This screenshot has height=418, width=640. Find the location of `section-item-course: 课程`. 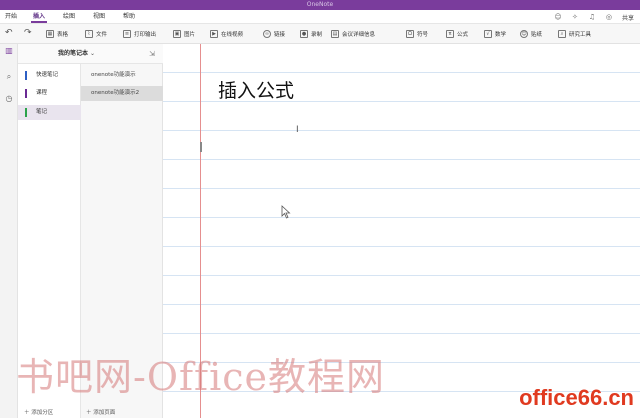

section-item-course: 课程 is located at coordinates (49, 93).